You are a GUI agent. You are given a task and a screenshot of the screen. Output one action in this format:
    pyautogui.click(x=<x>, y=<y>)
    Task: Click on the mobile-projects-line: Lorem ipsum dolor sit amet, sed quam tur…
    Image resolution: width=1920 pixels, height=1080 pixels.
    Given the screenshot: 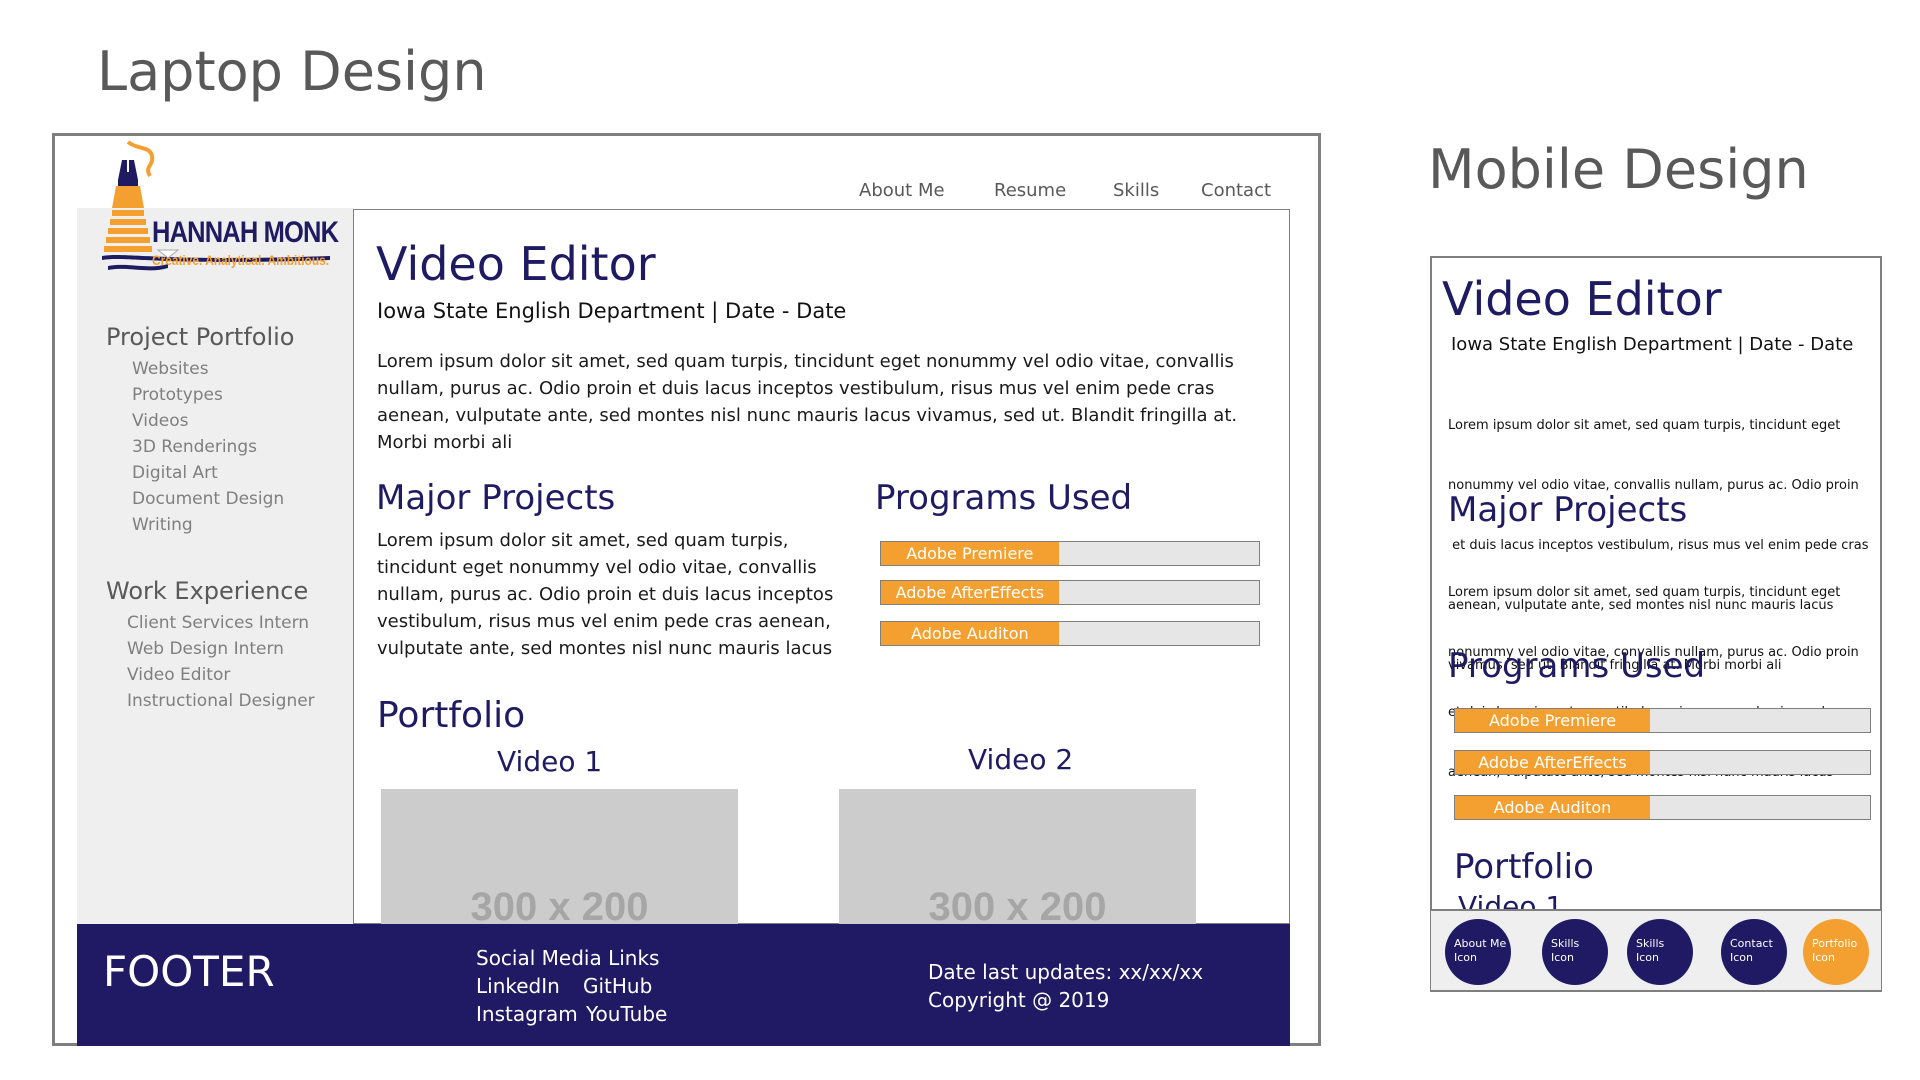 What is the action you would take?
    pyautogui.click(x=1644, y=592)
    